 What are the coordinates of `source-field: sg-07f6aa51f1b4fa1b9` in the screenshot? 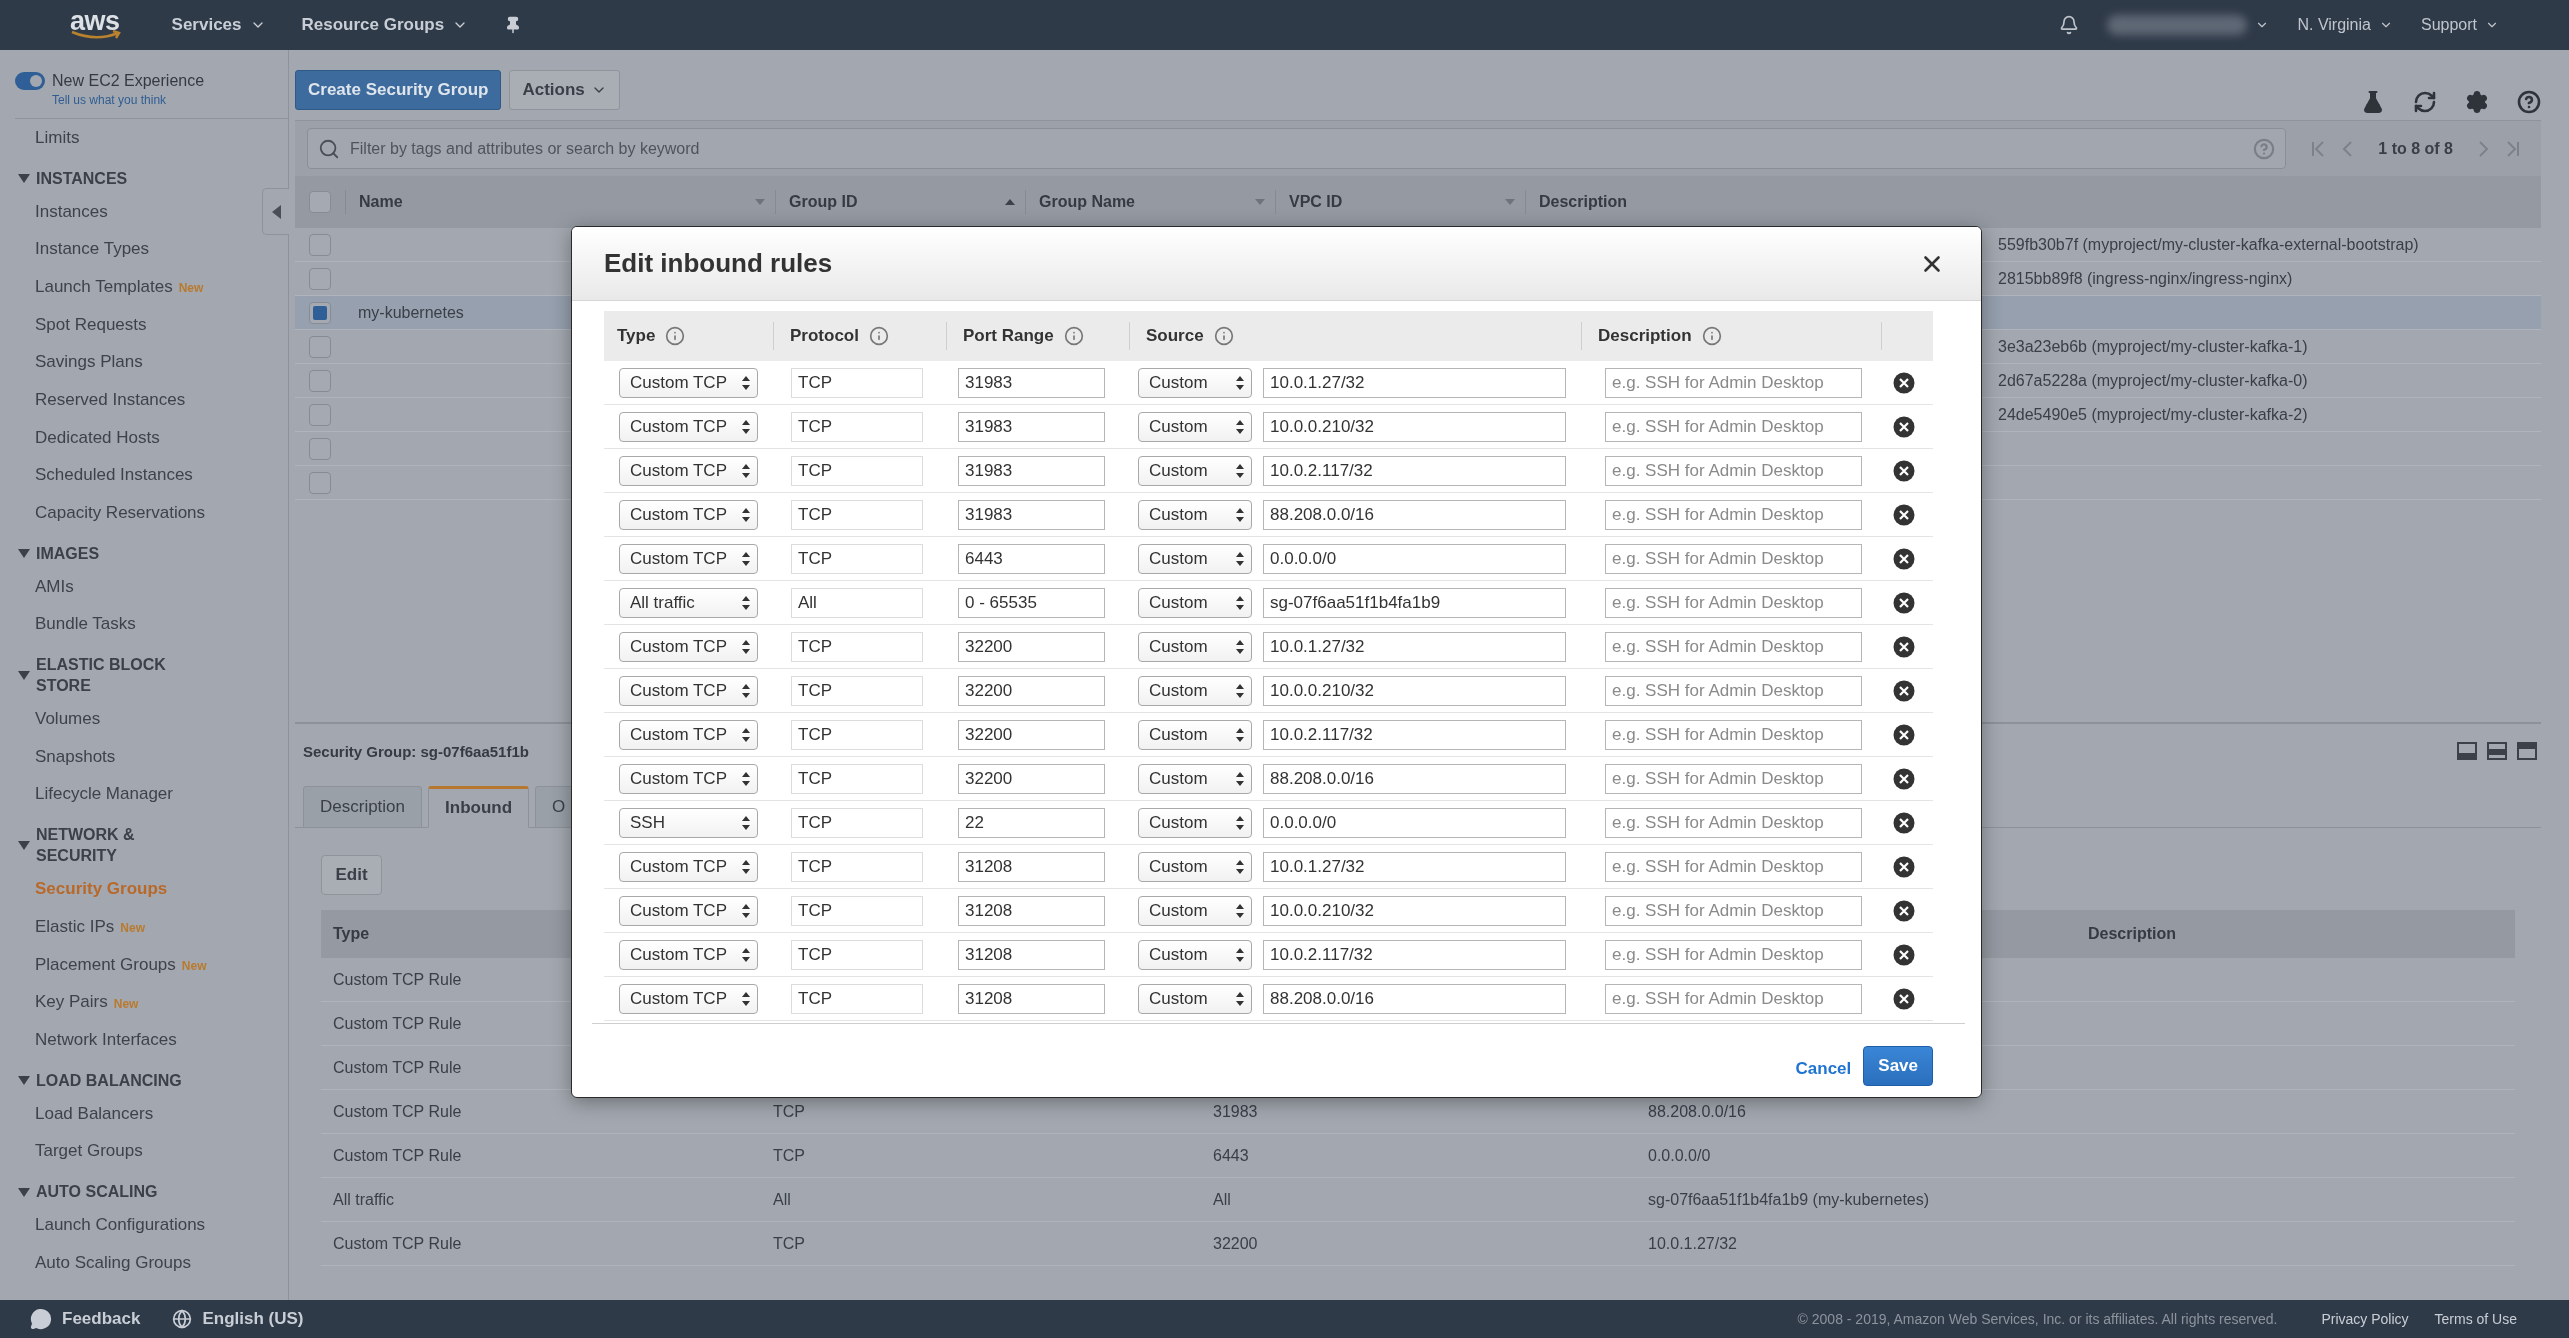 It's located at (1414, 602).